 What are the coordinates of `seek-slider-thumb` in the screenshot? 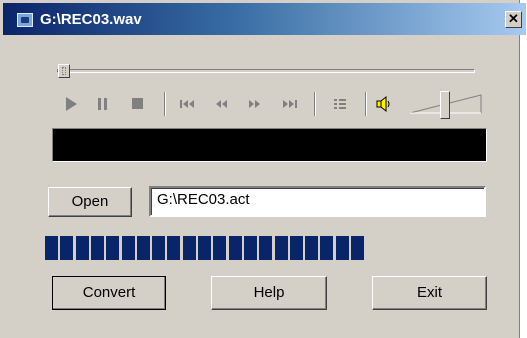 It's located at (64, 71).